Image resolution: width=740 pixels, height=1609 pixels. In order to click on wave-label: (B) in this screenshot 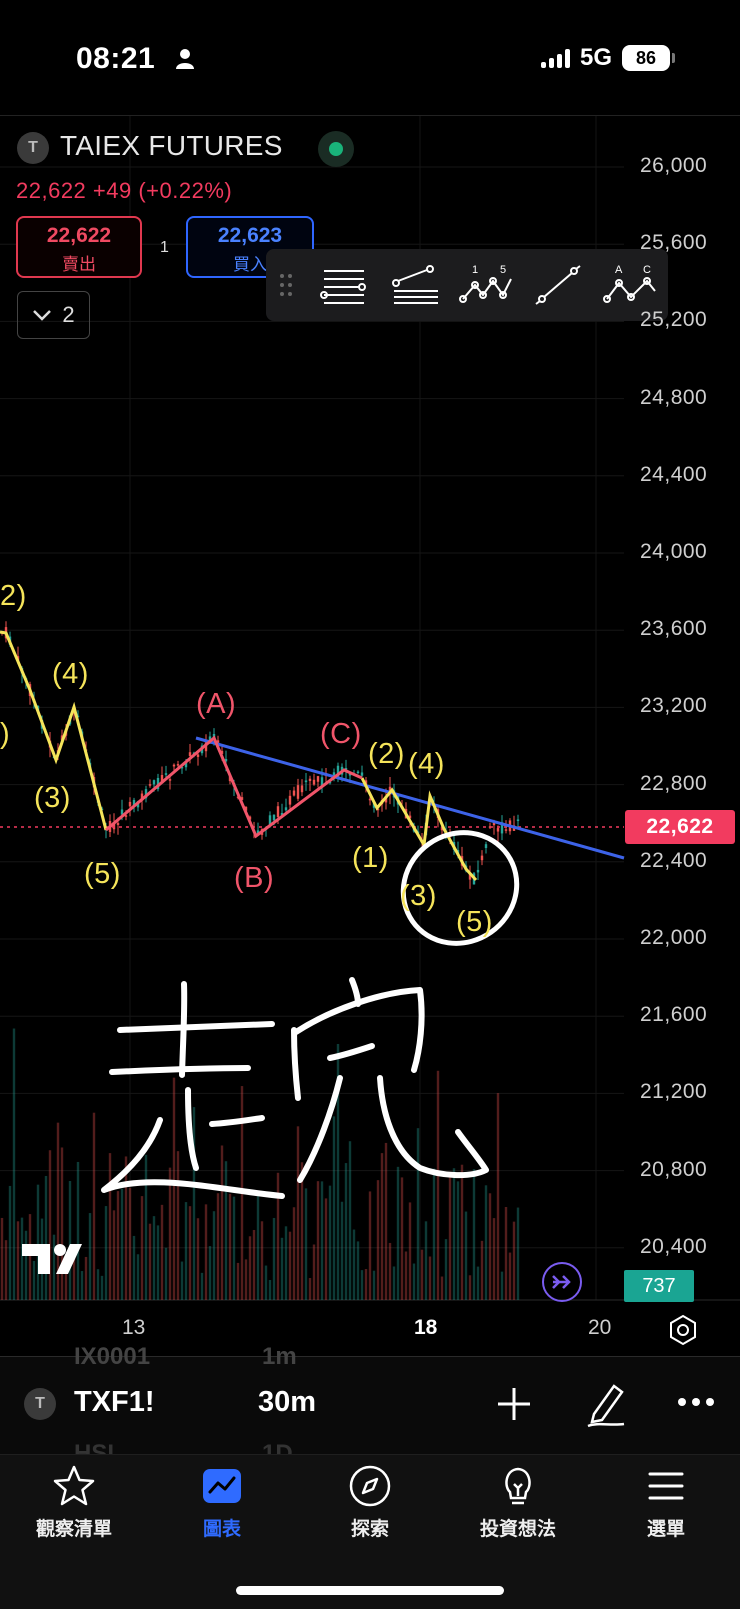, I will do `click(254, 878)`.